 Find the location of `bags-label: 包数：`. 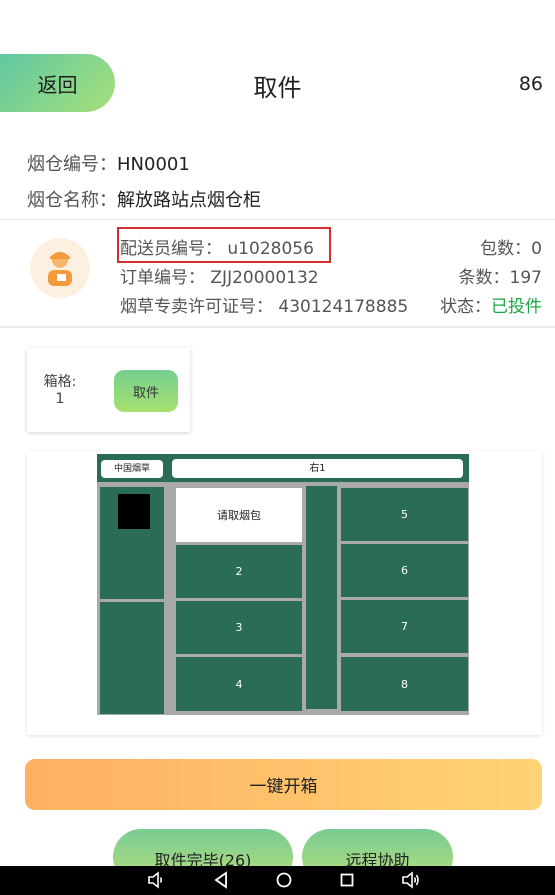

bags-label: 包数： is located at coordinates (506, 249).